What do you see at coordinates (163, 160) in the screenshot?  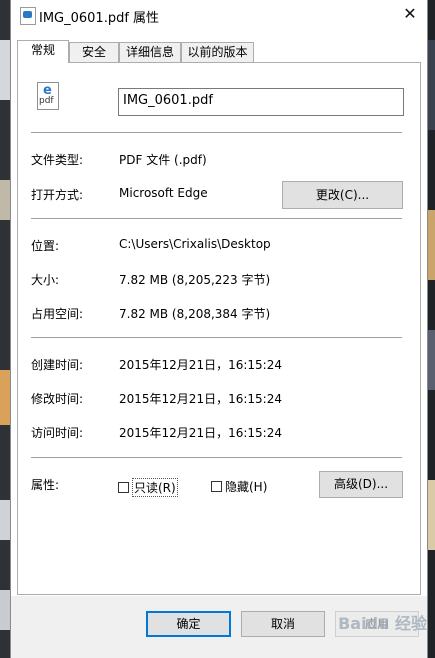 I see `file-type-value: PDF 文件 (.pdf)` at bounding box center [163, 160].